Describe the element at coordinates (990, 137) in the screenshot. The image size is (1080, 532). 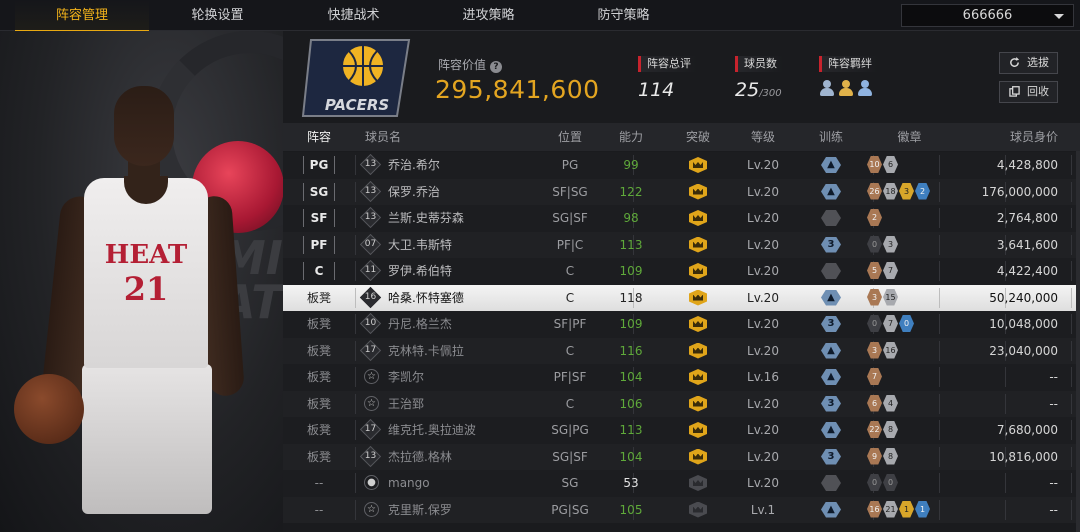
I see `col-price: 球员身价` at that location.